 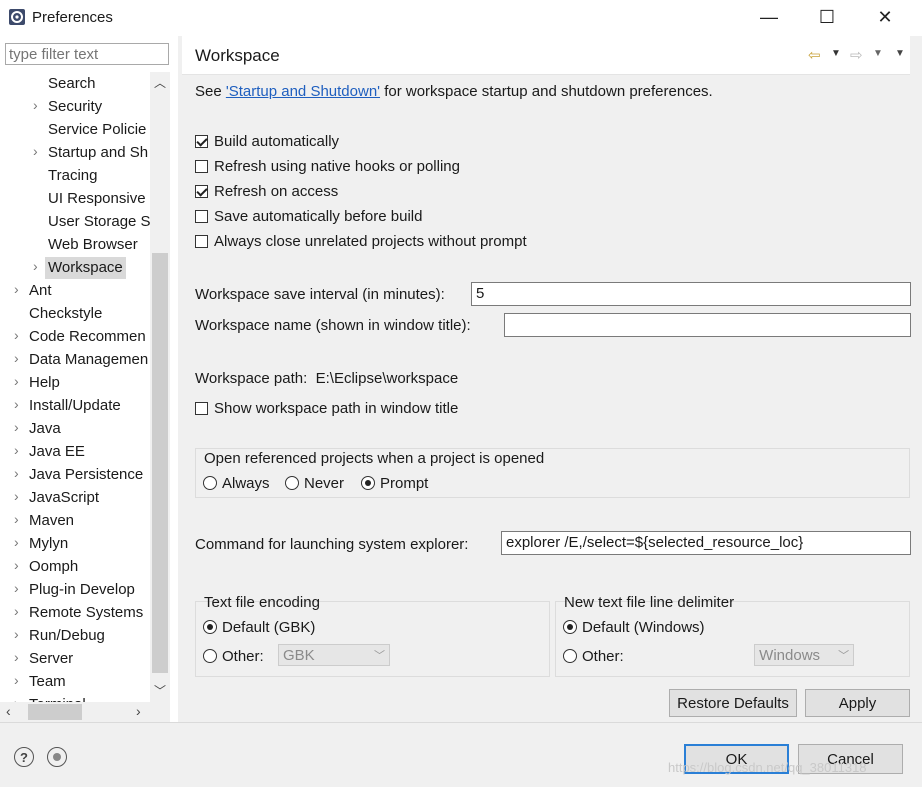 What do you see at coordinates (201, 191) in the screenshot?
I see `refresh-on-access-checkbox` at bounding box center [201, 191].